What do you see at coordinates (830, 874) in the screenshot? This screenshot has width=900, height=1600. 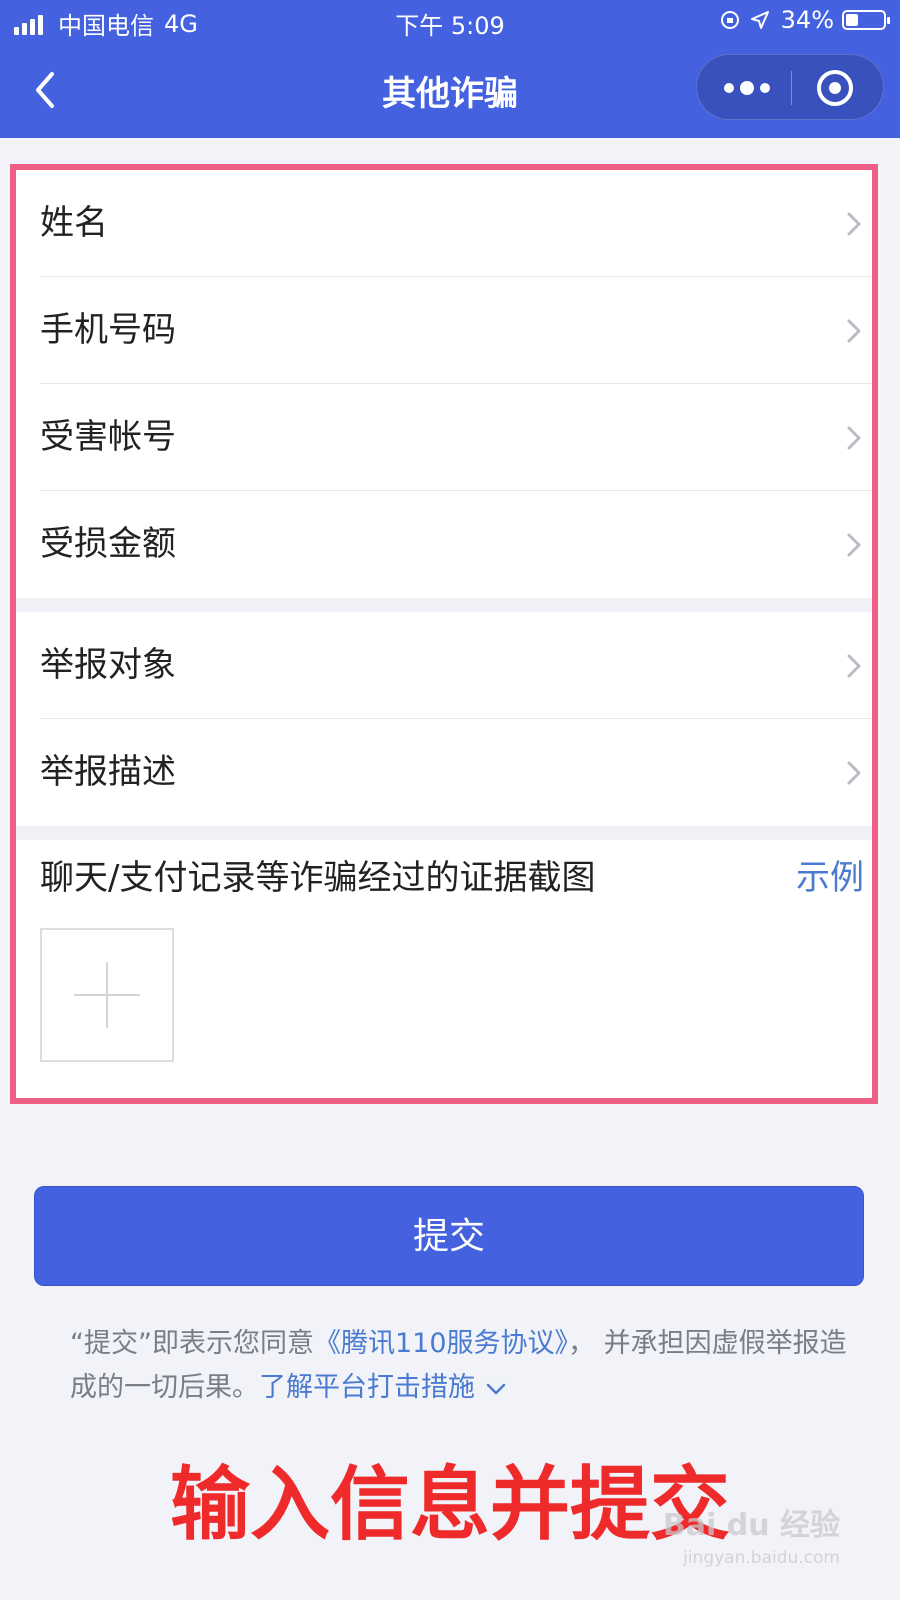 I see `example-link: 示例` at bounding box center [830, 874].